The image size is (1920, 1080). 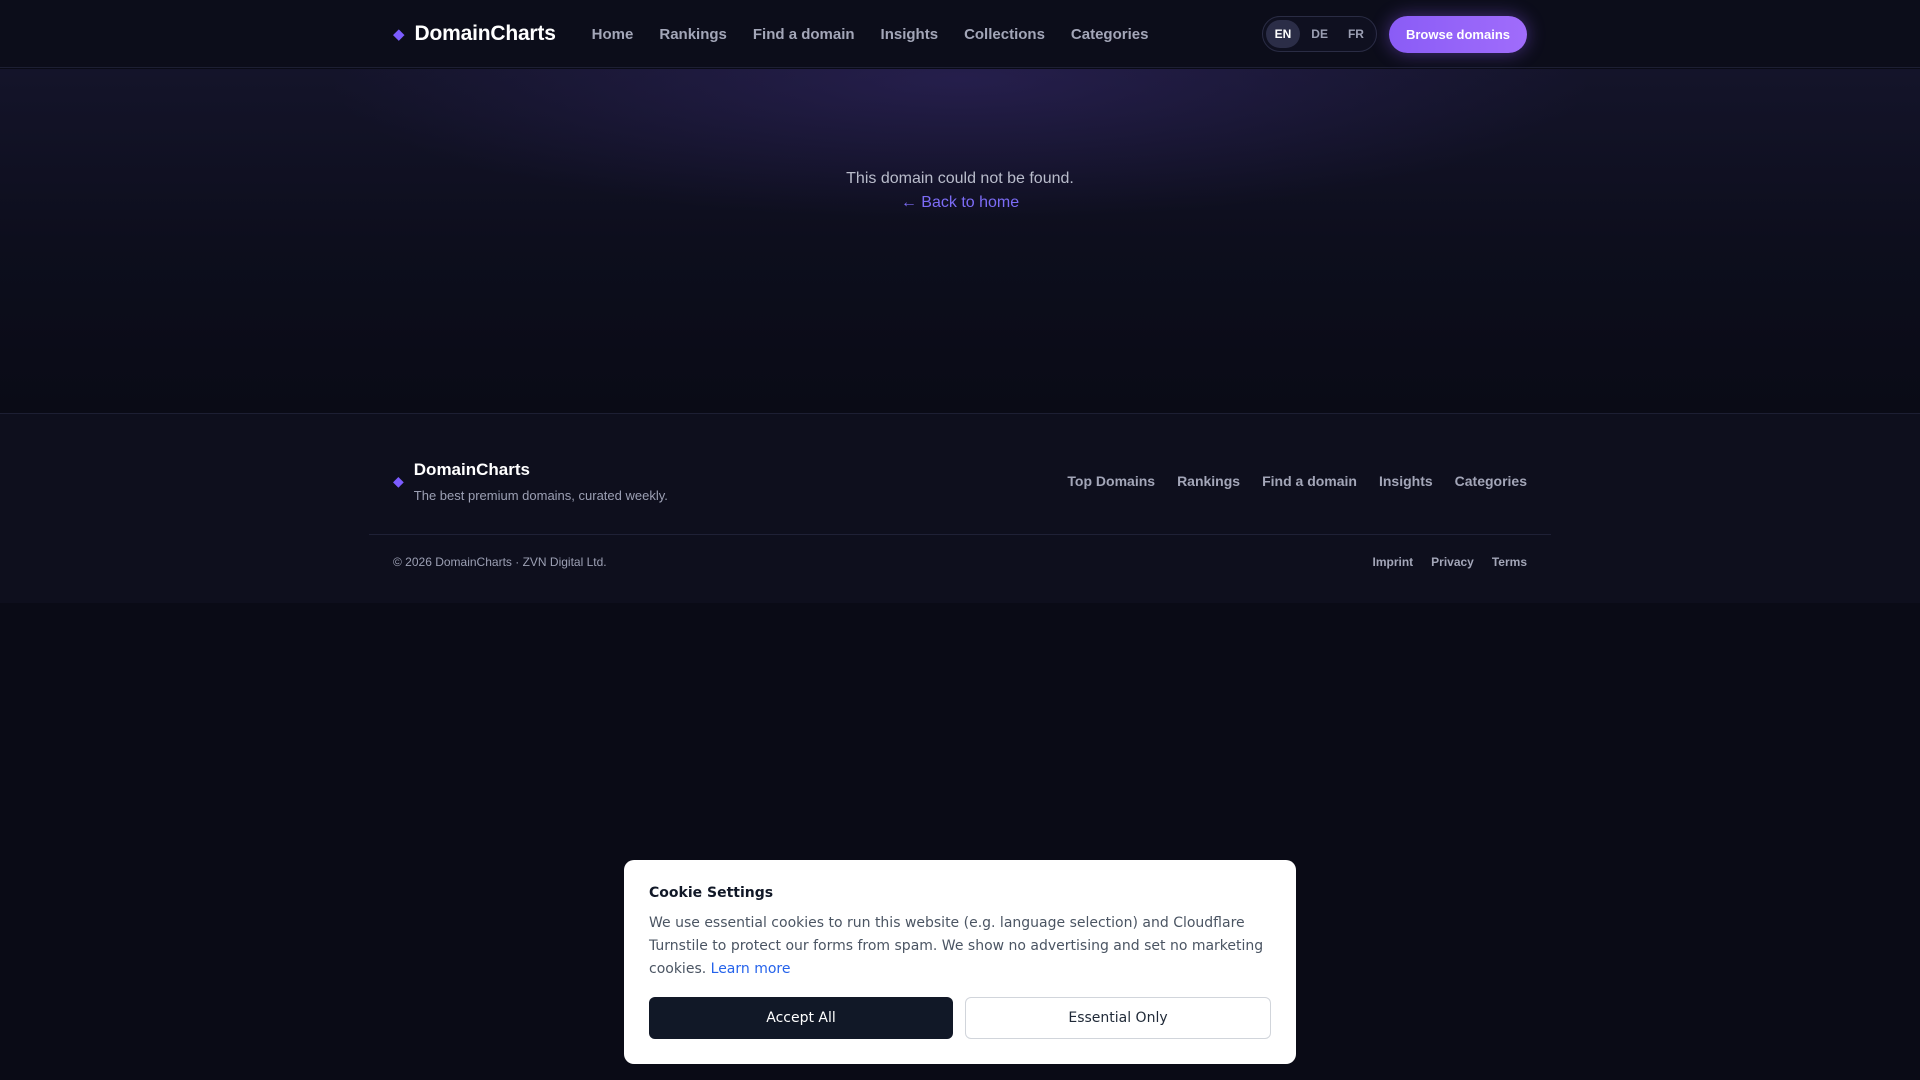 What do you see at coordinates (1118, 1018) in the screenshot?
I see `essential-only-button: Essential Only` at bounding box center [1118, 1018].